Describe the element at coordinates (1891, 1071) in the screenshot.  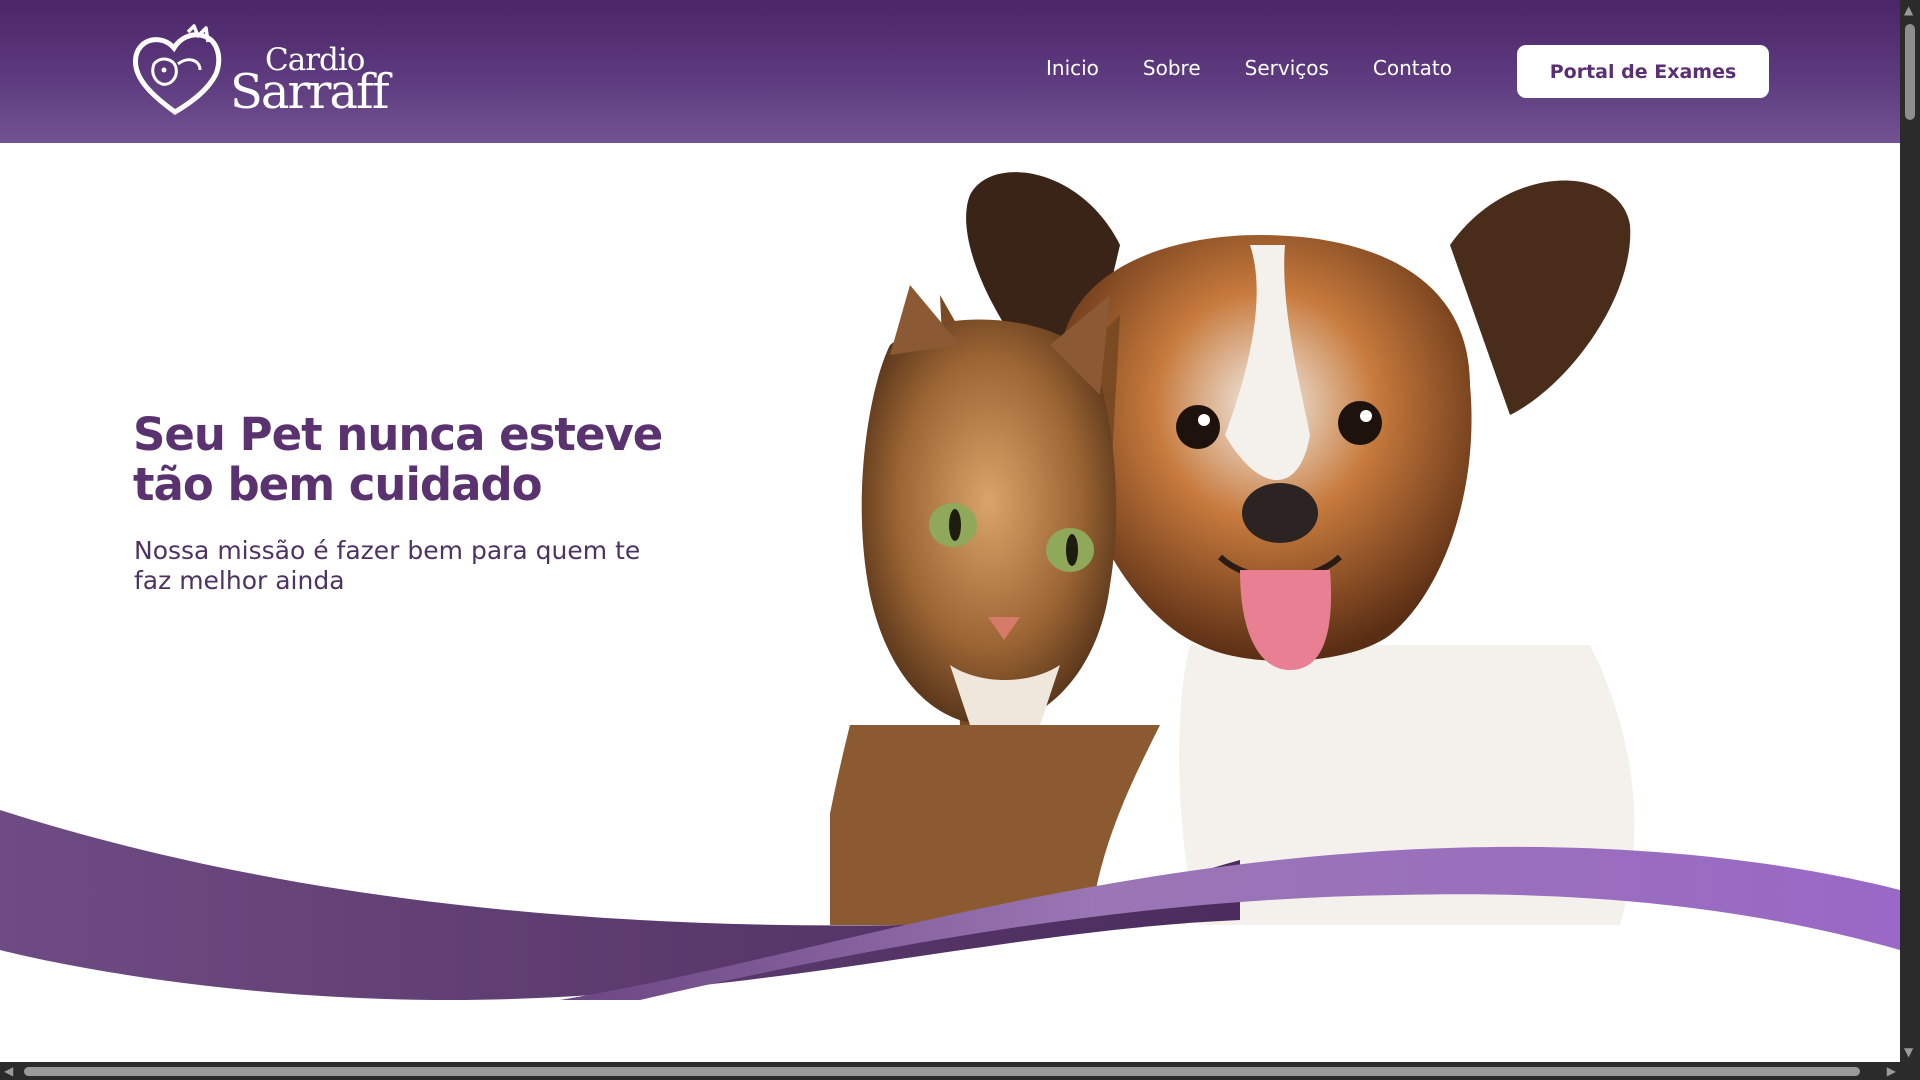
I see `arrow-right-icon: ▶` at that location.